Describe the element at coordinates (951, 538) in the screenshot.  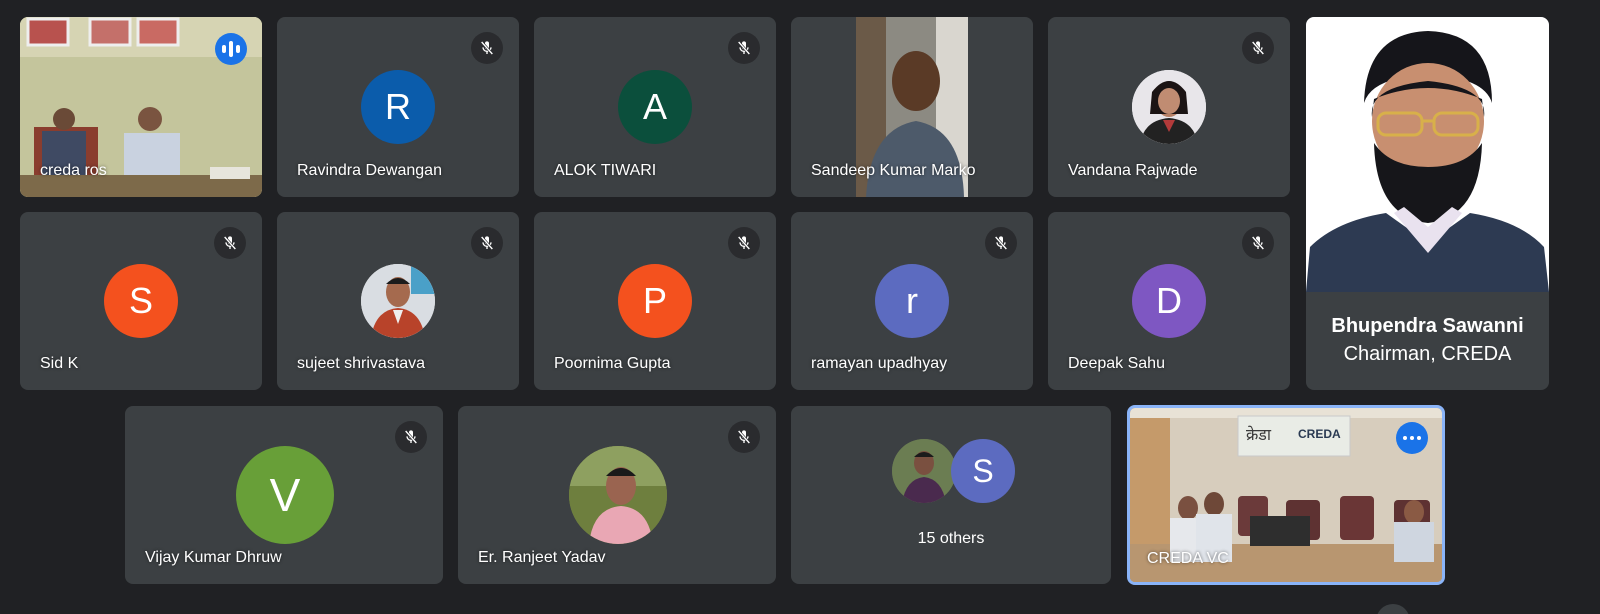
I see `others-label: 15 others` at that location.